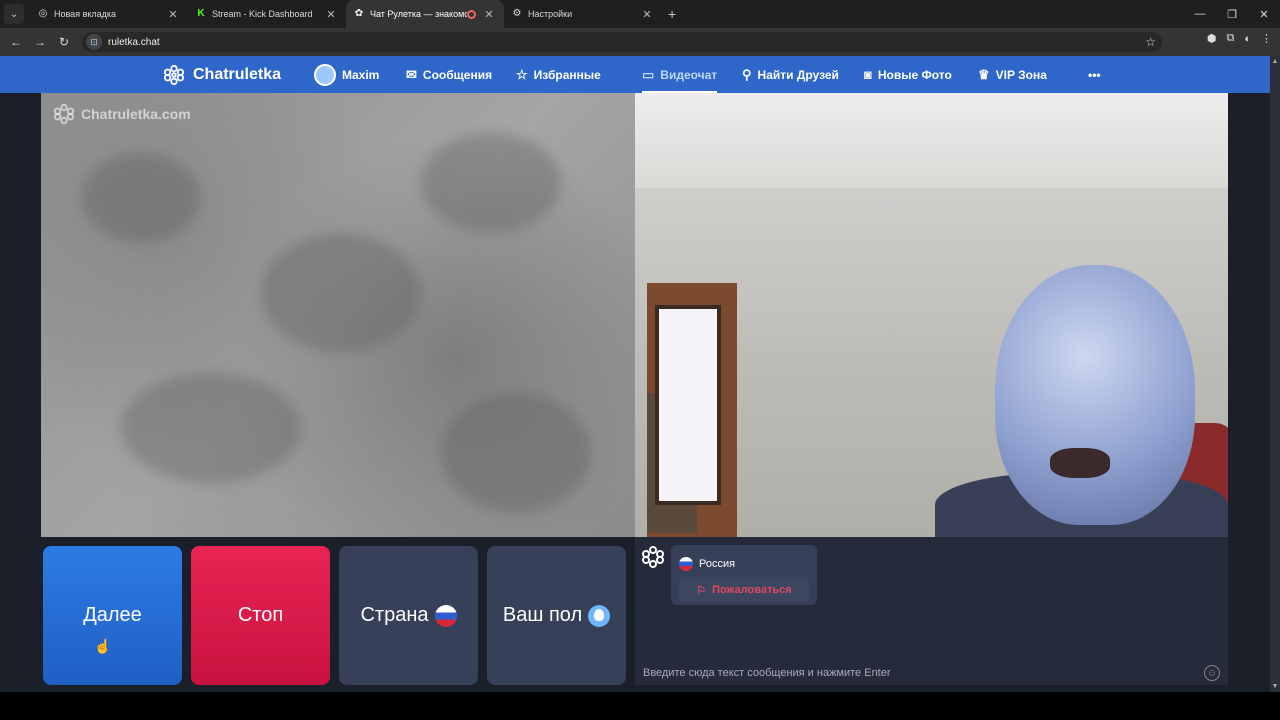 Image resolution: width=1280 pixels, height=720 pixels. Describe the element at coordinates (1200, 14) in the screenshot. I see `minimize-icon: —` at that location.